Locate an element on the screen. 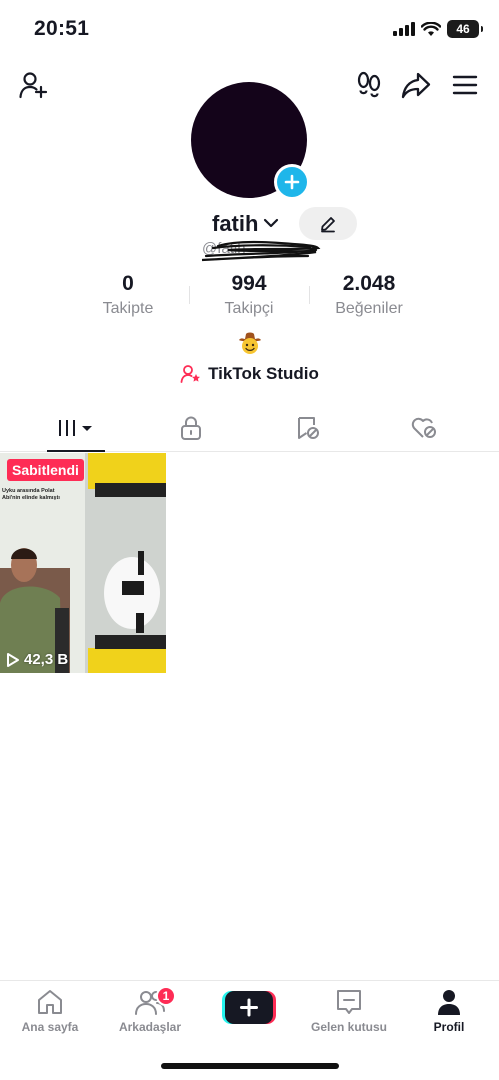  username: fatih is located at coordinates (235, 224).